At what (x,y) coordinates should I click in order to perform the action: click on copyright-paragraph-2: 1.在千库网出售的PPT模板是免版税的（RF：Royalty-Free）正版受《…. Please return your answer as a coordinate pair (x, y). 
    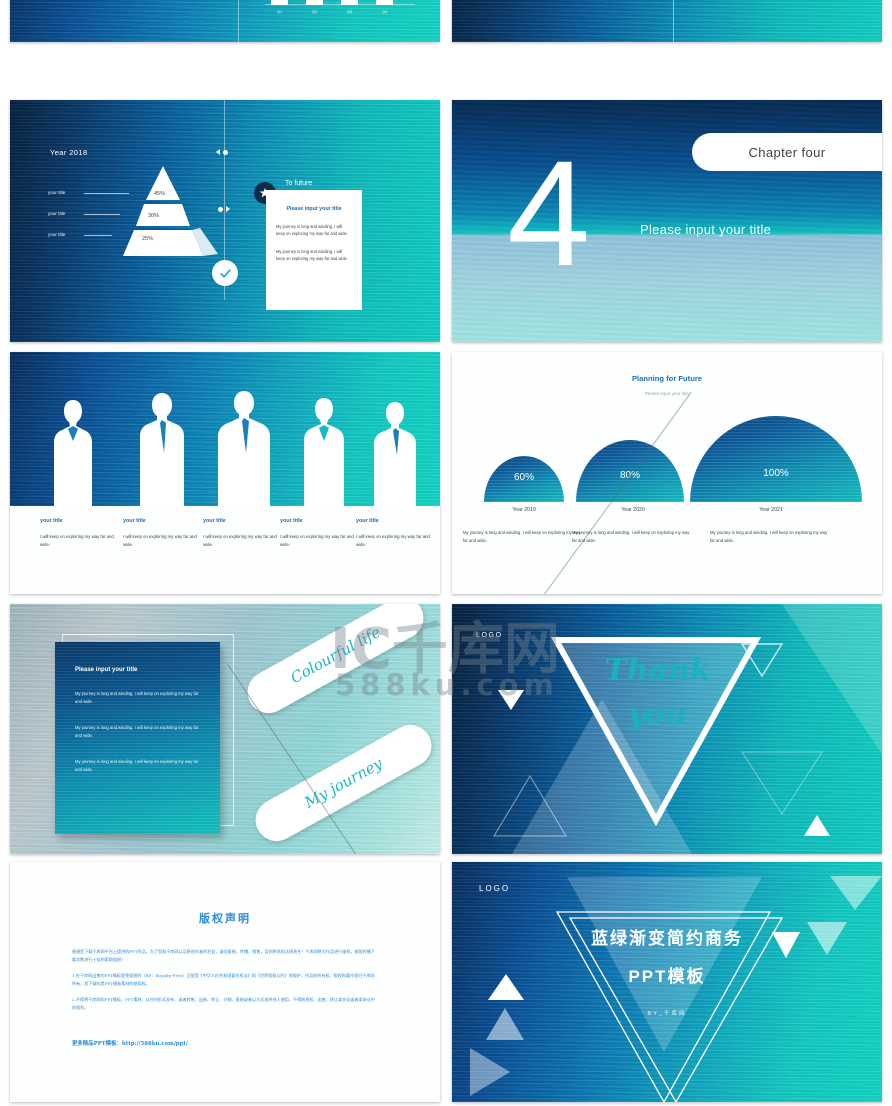
    Looking at the image, I should click on (223, 979).